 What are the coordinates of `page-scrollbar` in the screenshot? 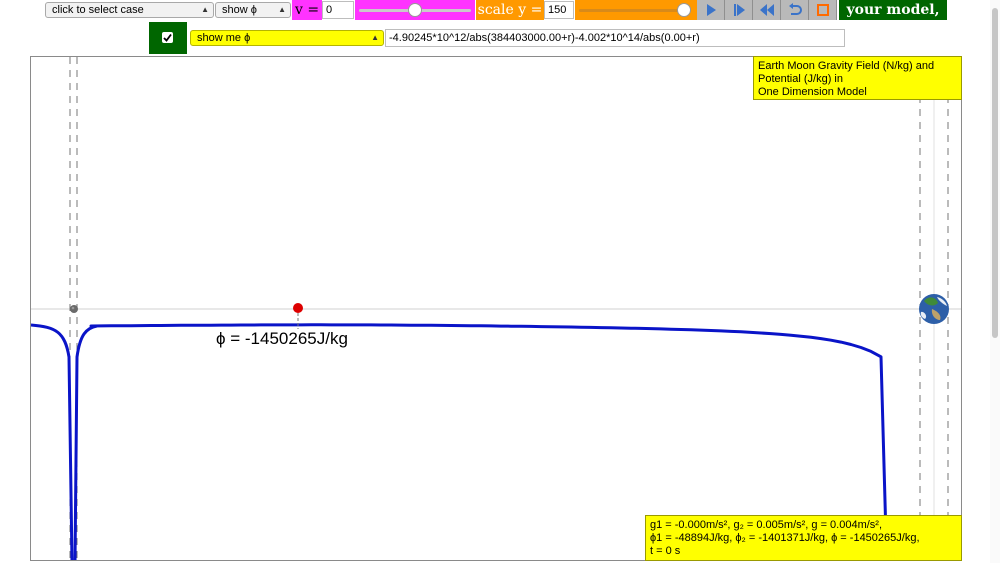 It's located at (995, 281).